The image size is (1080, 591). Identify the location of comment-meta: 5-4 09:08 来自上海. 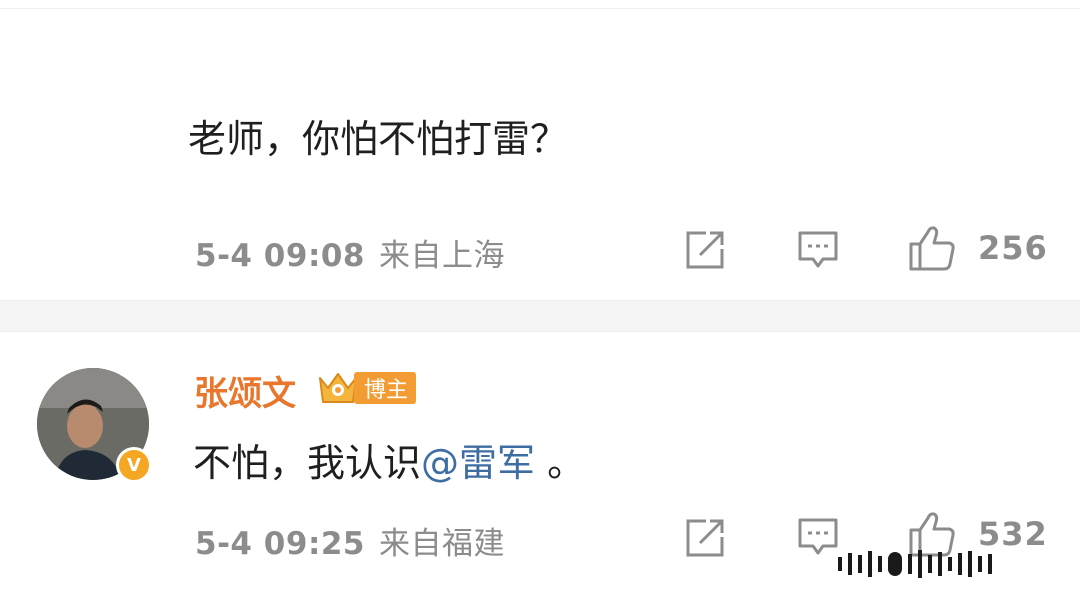
(350, 252).